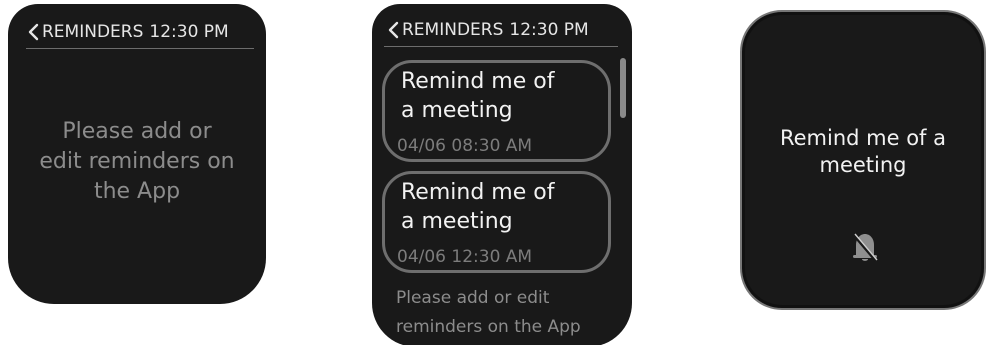  What do you see at coordinates (465, 257) in the screenshot?
I see `reminder-time: 04/06 12:30 AM` at bounding box center [465, 257].